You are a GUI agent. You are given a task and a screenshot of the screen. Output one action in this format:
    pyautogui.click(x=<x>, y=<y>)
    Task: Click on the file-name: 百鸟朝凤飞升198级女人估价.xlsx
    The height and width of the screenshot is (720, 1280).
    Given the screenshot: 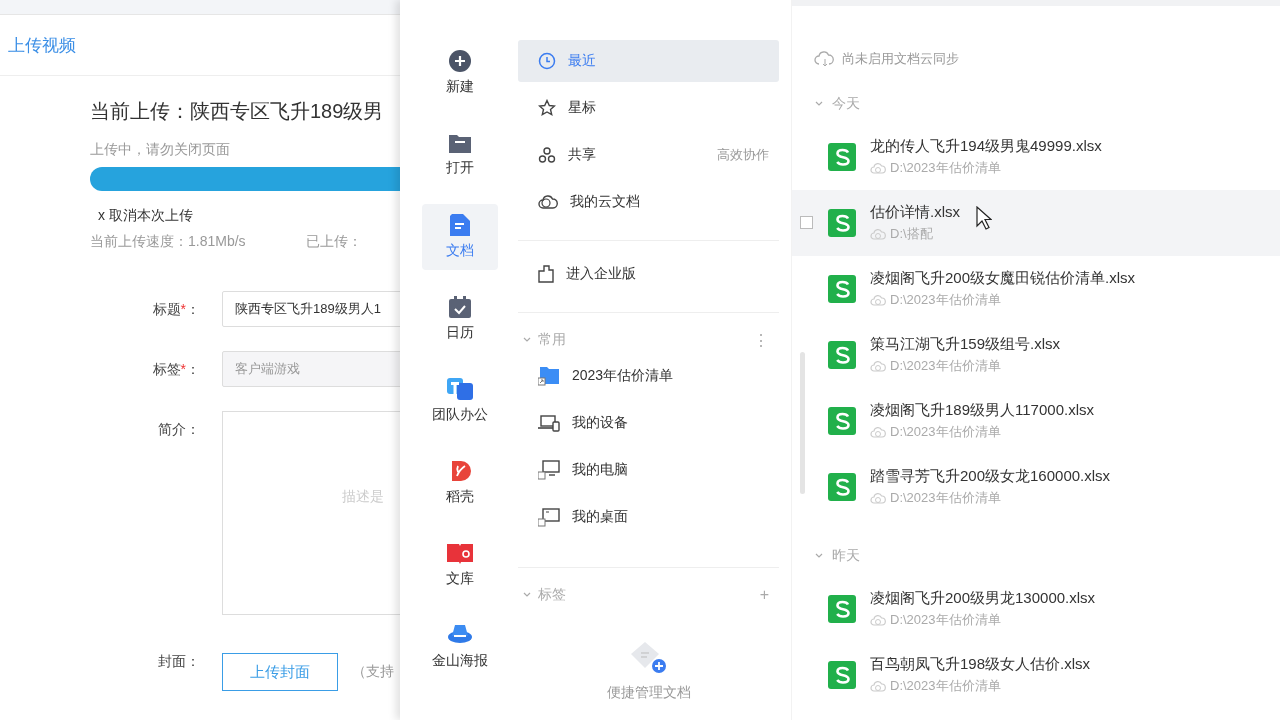 What is the action you would take?
    pyautogui.click(x=980, y=664)
    